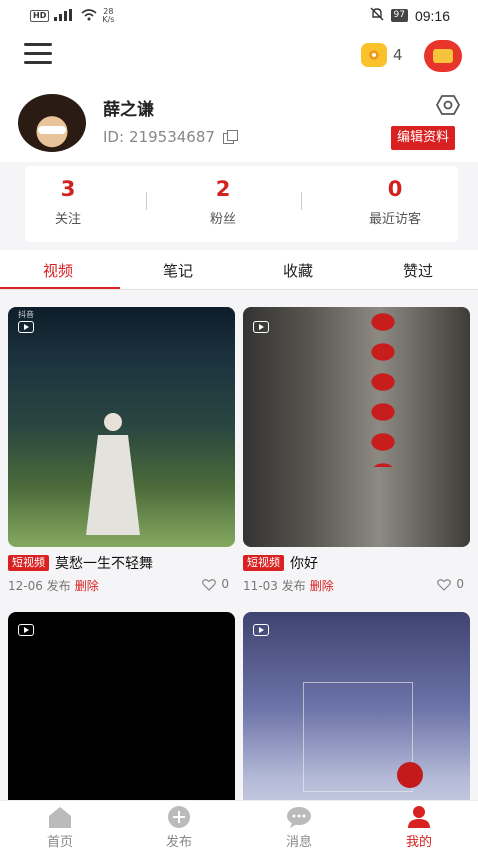 Image resolution: width=478 pixels, height=850 pixels. What do you see at coordinates (239, 122) in the screenshot?
I see `profile-header: 薛之谦 ID: 219534687 编辑资料` at bounding box center [239, 122].